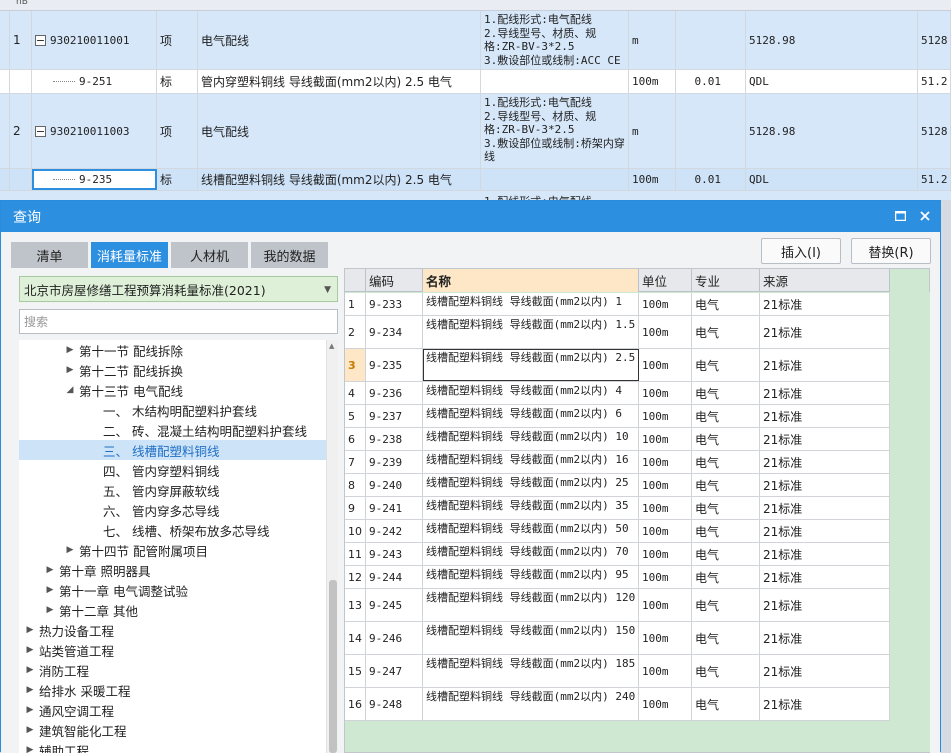 The height and width of the screenshot is (753, 951). Describe the element at coordinates (394, 439) in the screenshot. I see `cell-code: 9-238` at that location.